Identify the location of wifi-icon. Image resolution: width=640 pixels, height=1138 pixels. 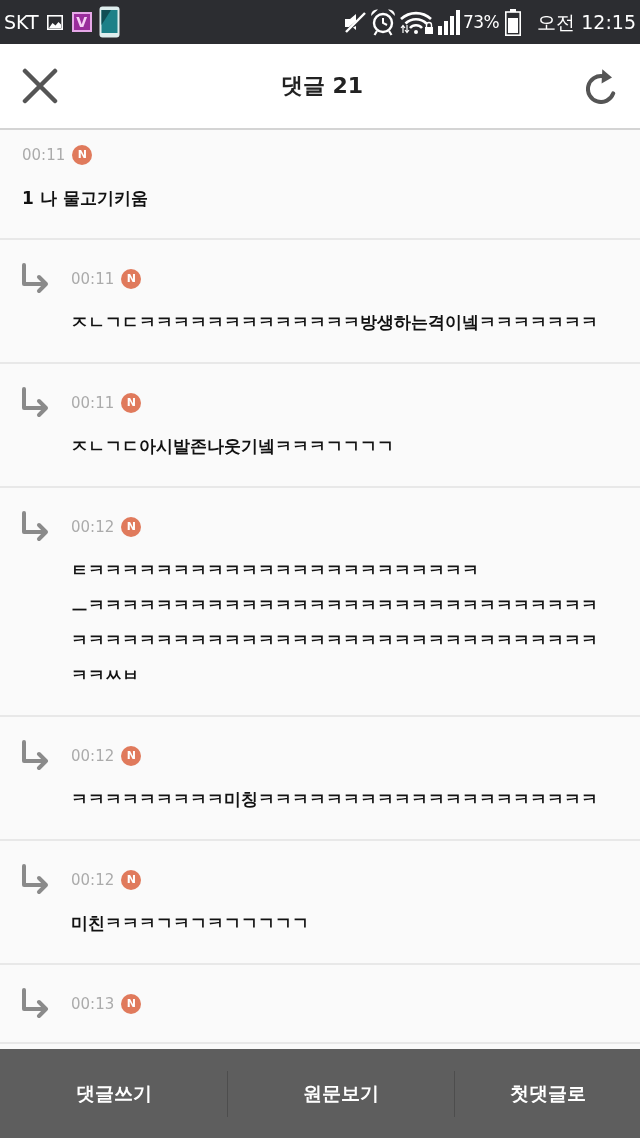
(416, 22).